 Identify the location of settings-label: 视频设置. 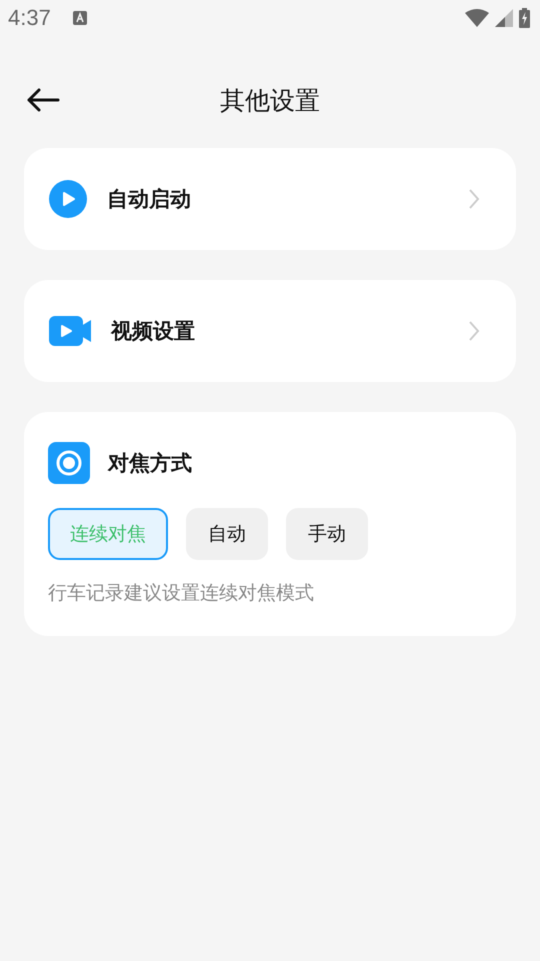
(153, 331).